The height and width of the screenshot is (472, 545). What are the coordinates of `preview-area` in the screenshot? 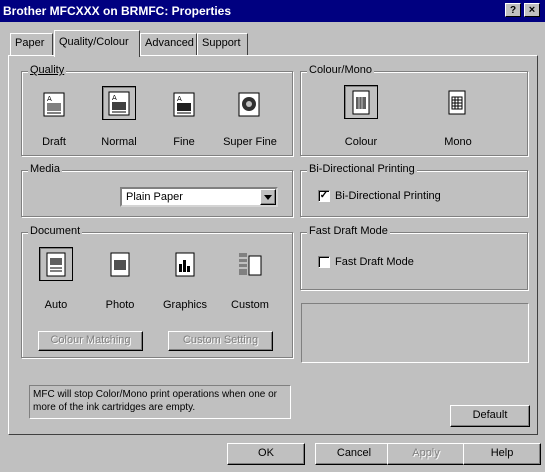 It's located at (415, 333).